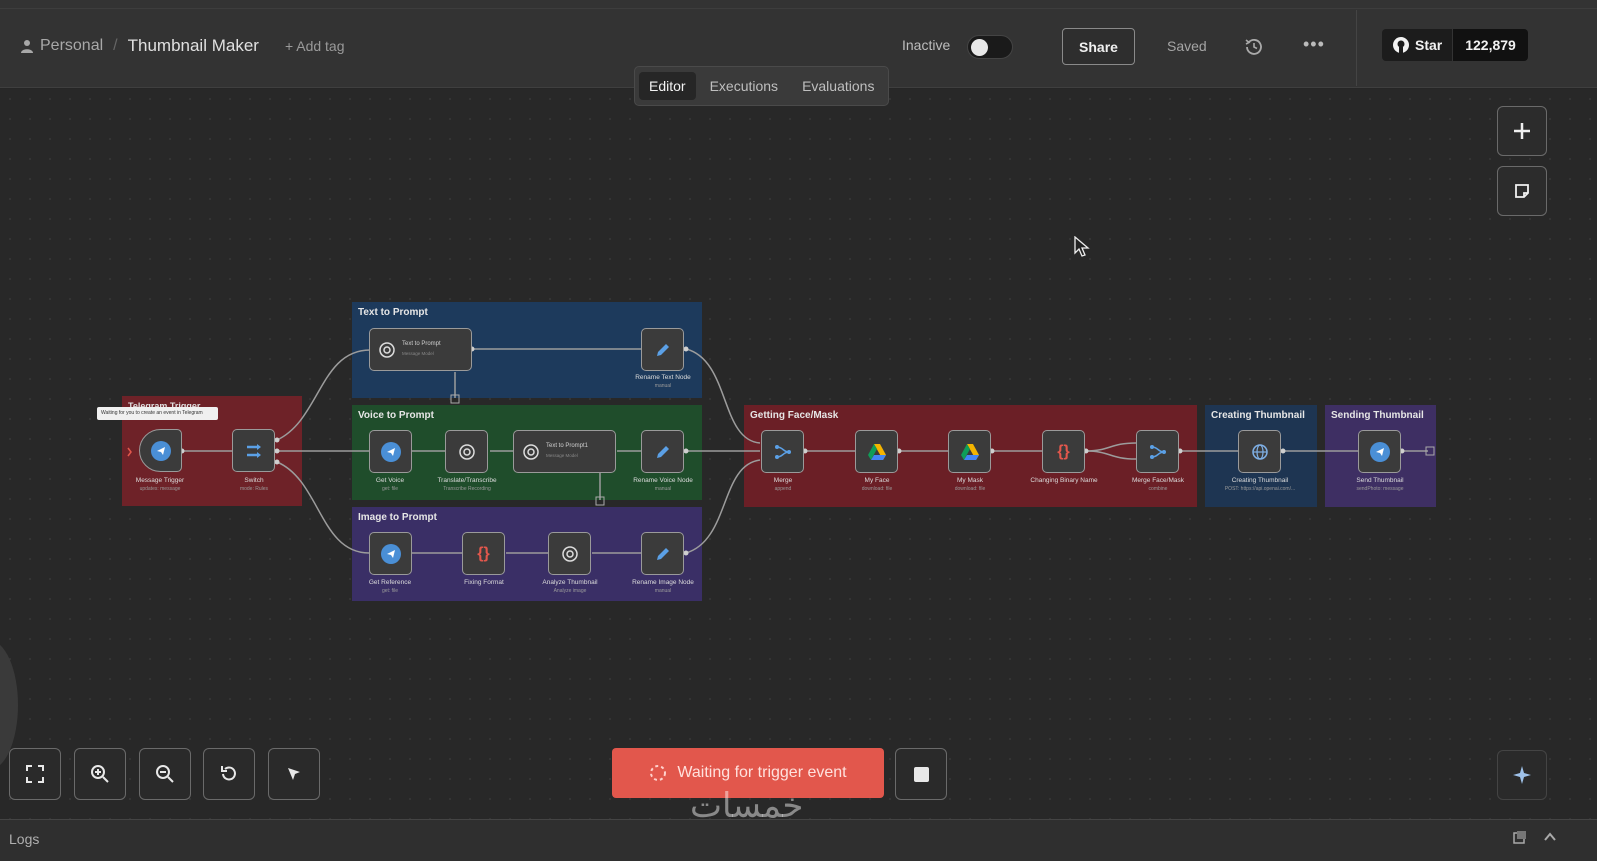 Image resolution: width=1597 pixels, height=861 pixels. I want to click on node-label: Rename Voice Node, so click(663, 480).